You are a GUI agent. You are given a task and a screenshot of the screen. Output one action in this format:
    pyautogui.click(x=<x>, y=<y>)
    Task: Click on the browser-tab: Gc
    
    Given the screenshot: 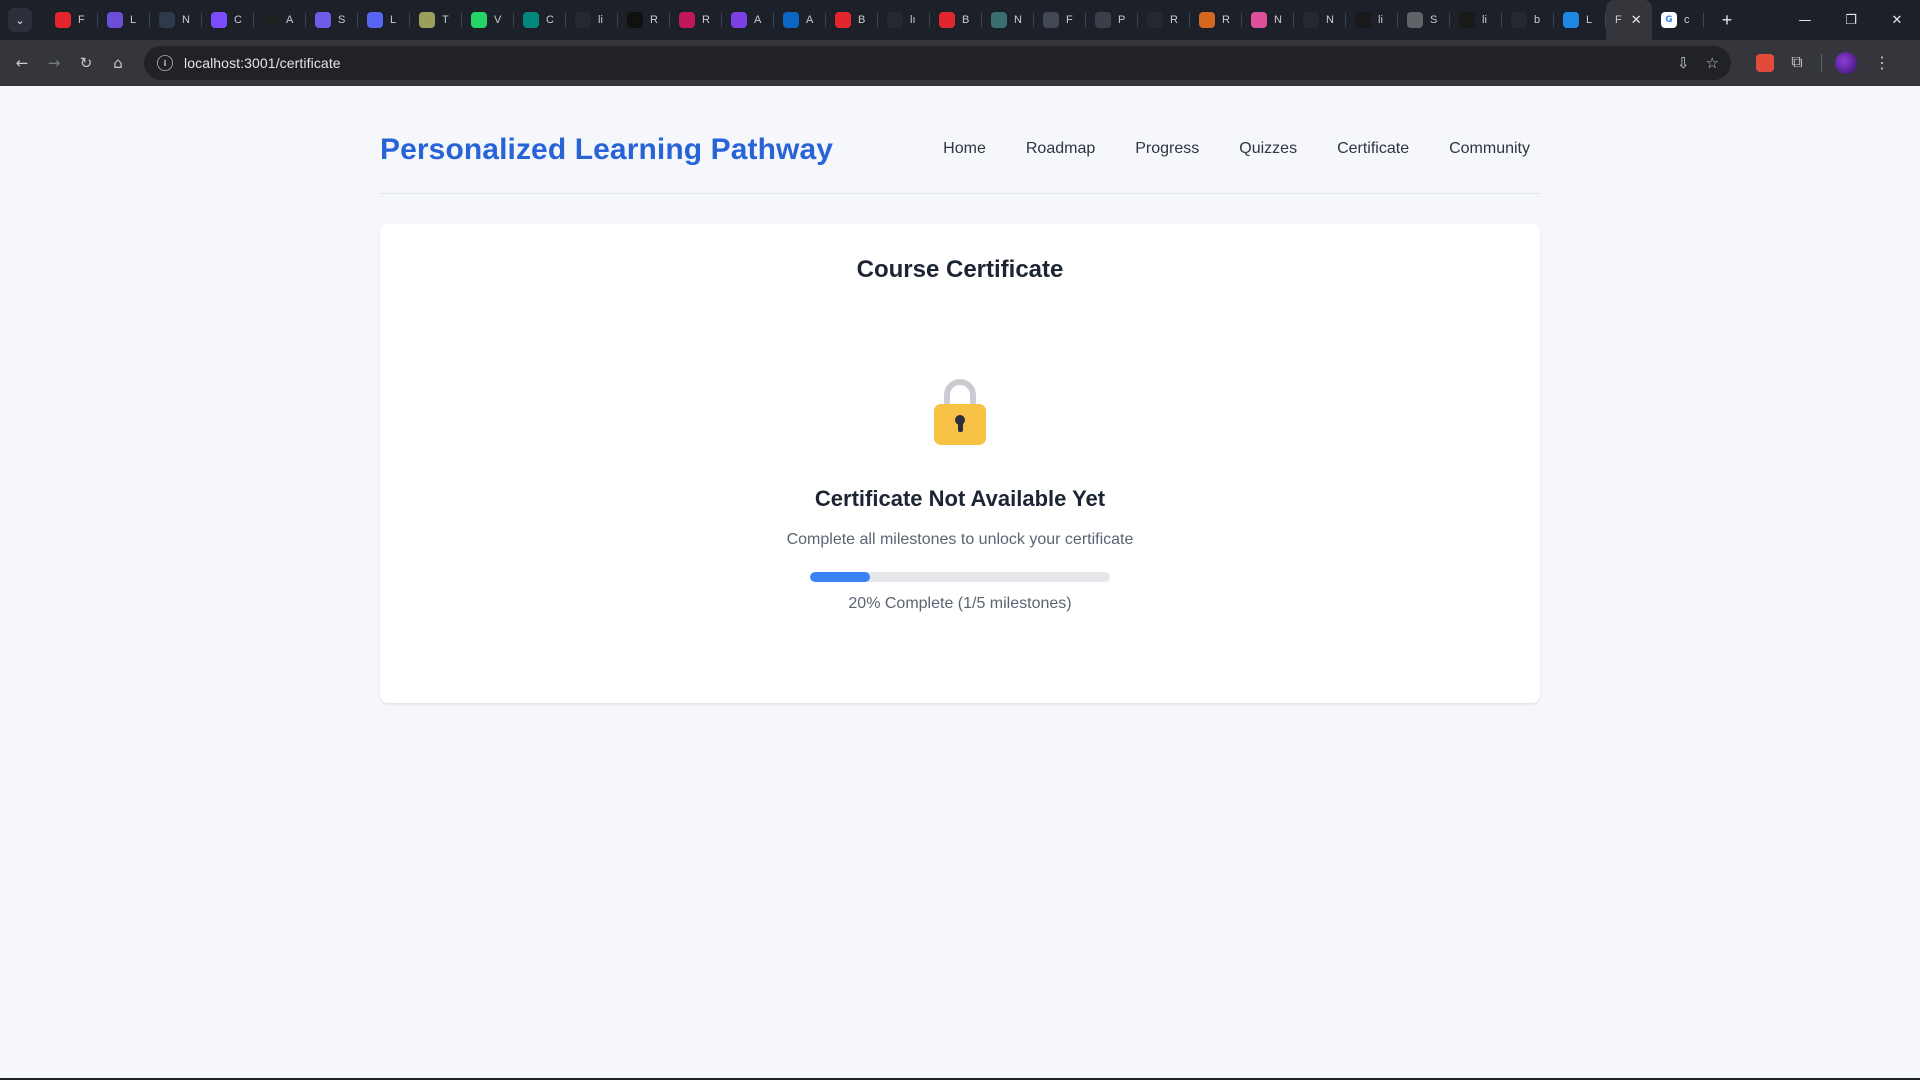 What is the action you would take?
    pyautogui.click(x=1678, y=20)
    